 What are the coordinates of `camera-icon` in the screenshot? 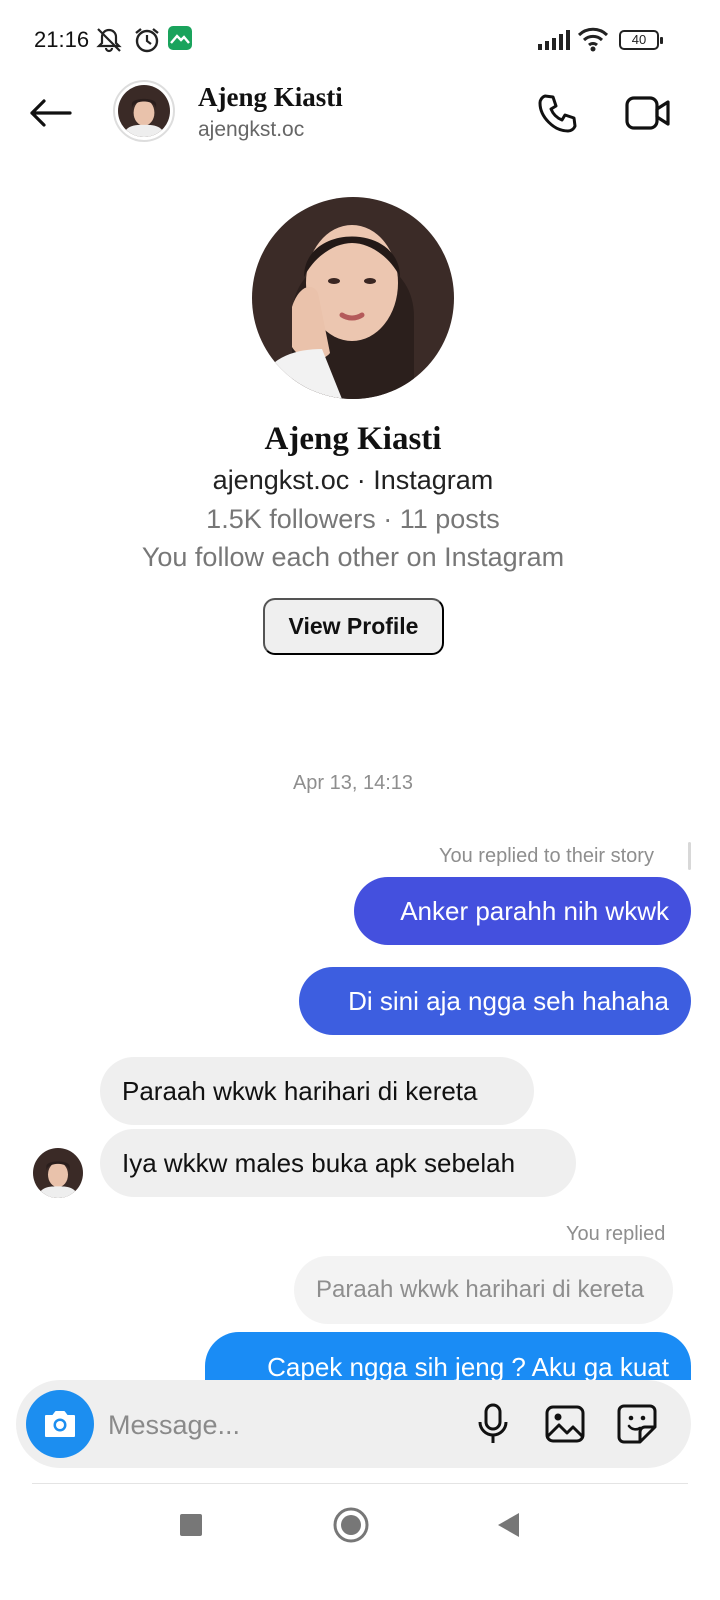 It's located at (60, 1424).